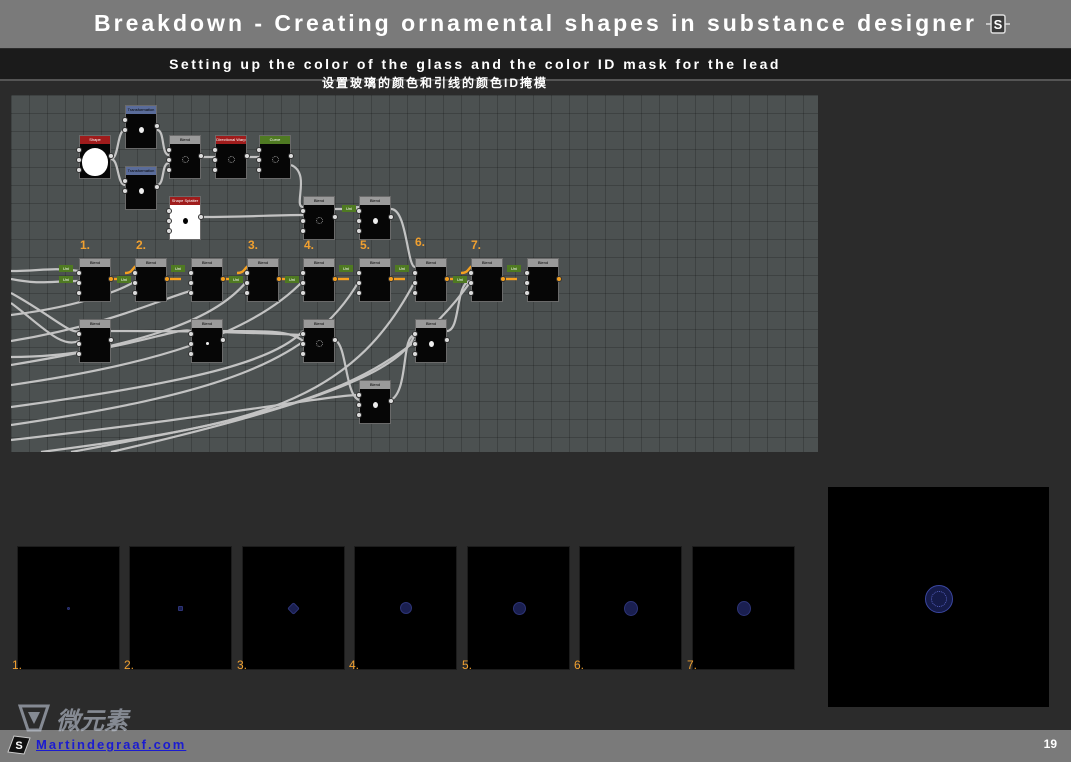 The width and height of the screenshot is (1071, 762). What do you see at coordinates (375, 402) in the screenshot?
I see `graph-node-mask-5: Blend` at bounding box center [375, 402].